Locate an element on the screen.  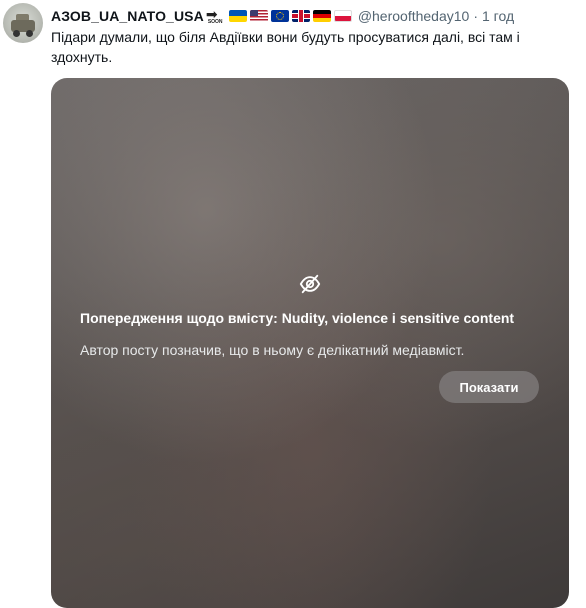
tweet-timestamp: 1 год is located at coordinates (498, 16).